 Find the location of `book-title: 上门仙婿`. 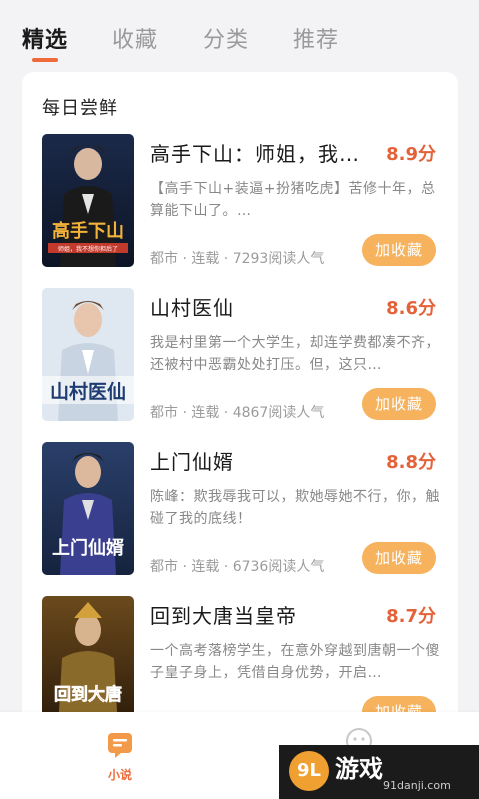

book-title: 上门仙婿 is located at coordinates (259, 460).